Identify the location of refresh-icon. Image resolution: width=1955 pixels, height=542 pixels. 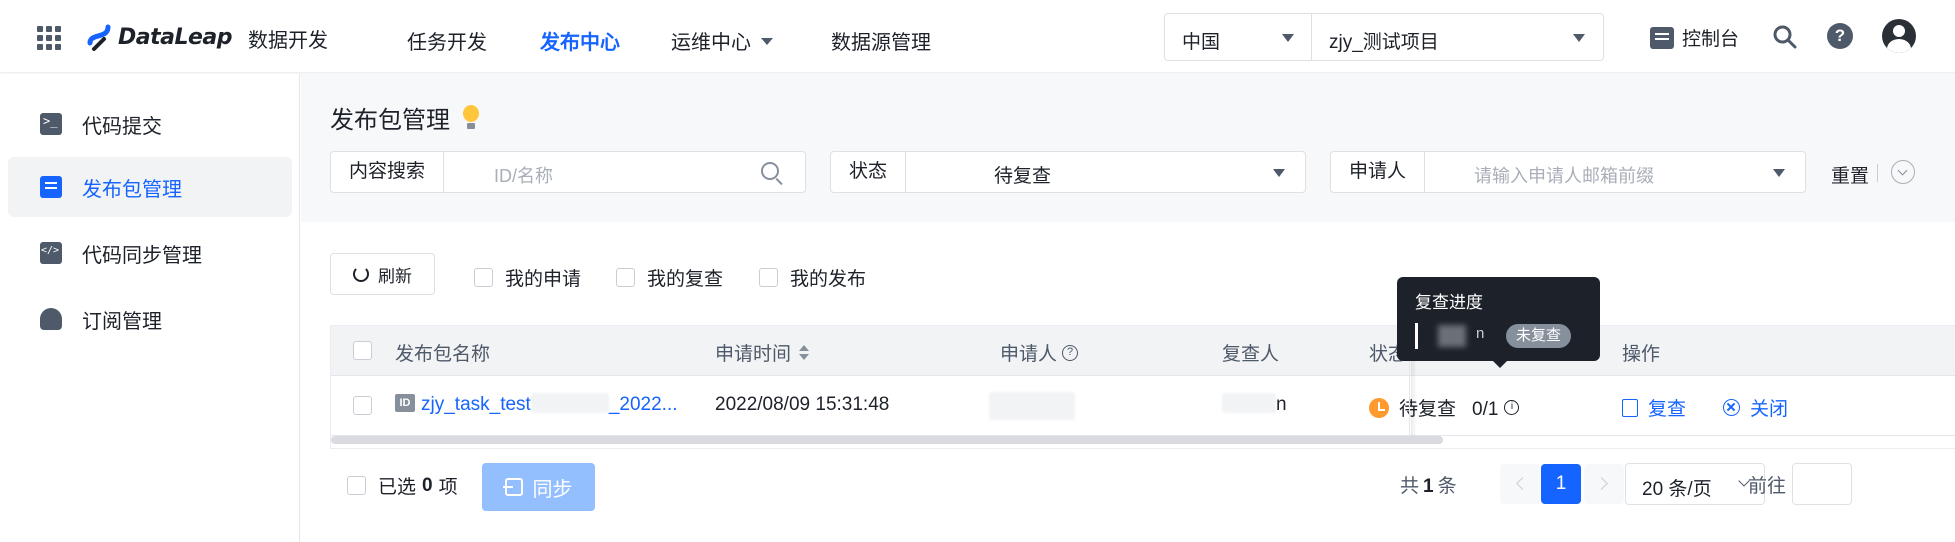
(361, 274).